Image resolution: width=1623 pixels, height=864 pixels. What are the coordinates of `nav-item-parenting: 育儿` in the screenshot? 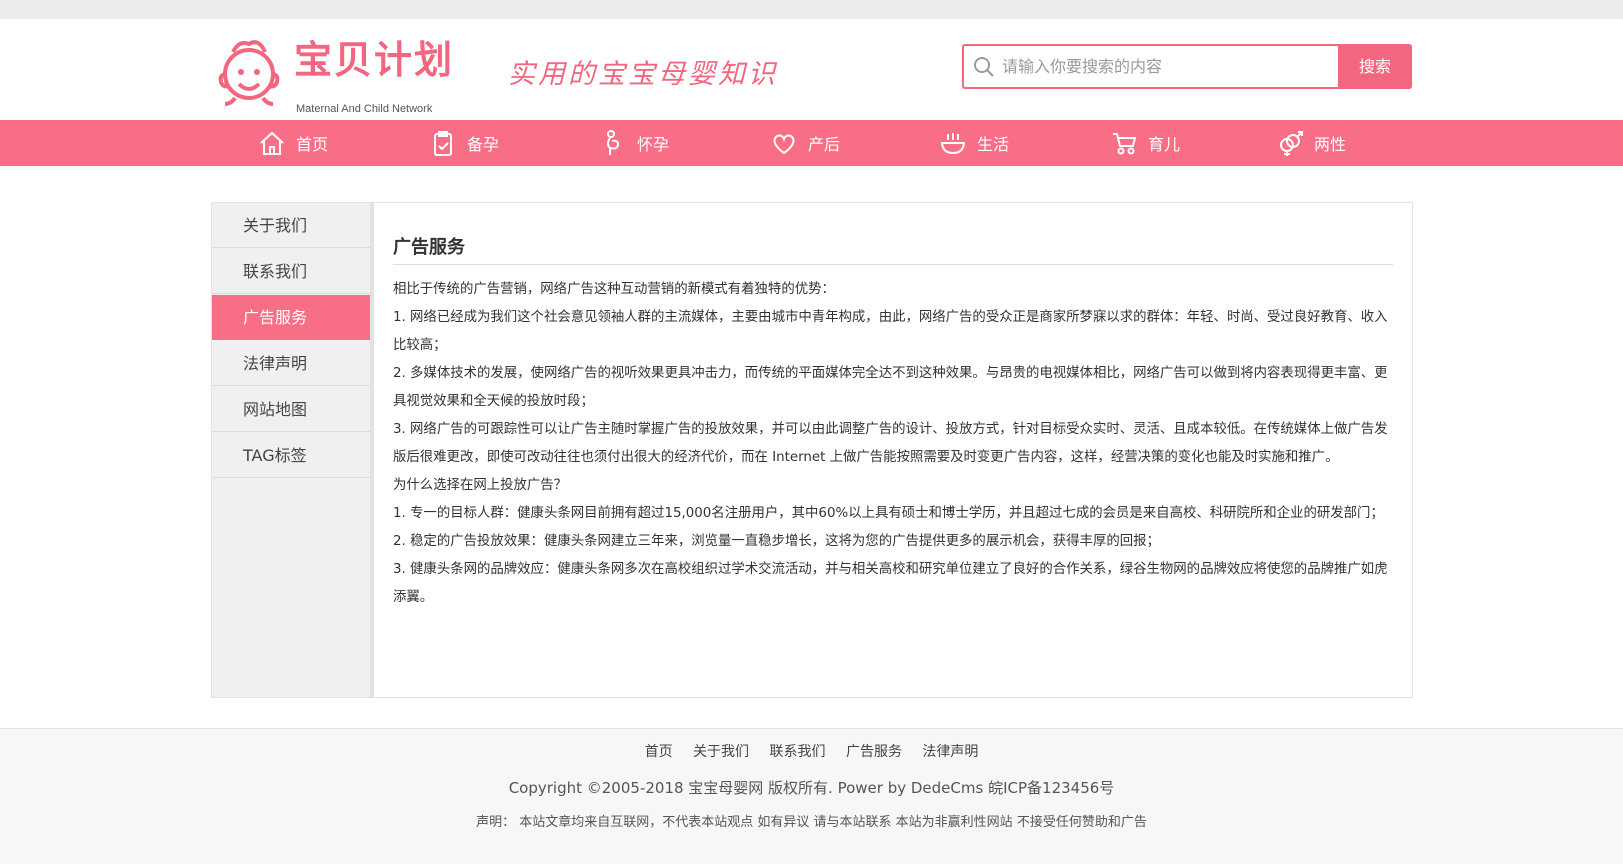 It's located at (1145, 143).